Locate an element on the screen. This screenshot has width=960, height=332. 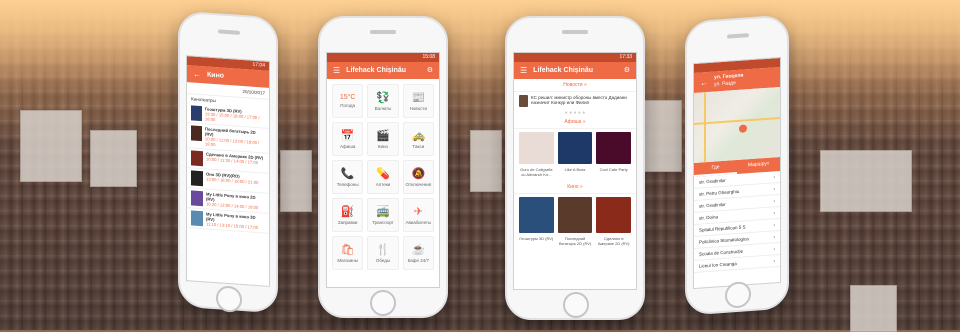
status-bar: 15:08 is located at coordinates (383, 57).